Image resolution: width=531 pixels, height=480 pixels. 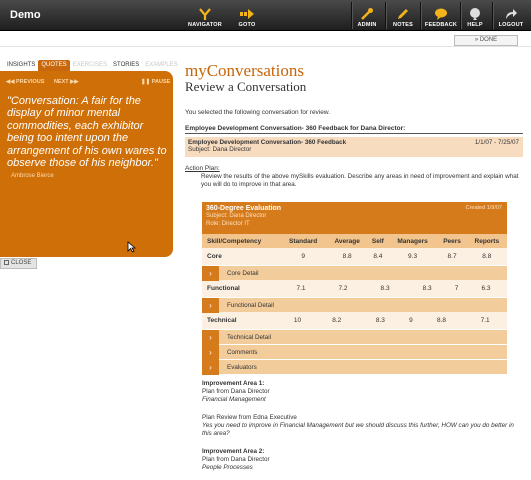 I want to click on column-header: Standard, so click(x=303, y=241).